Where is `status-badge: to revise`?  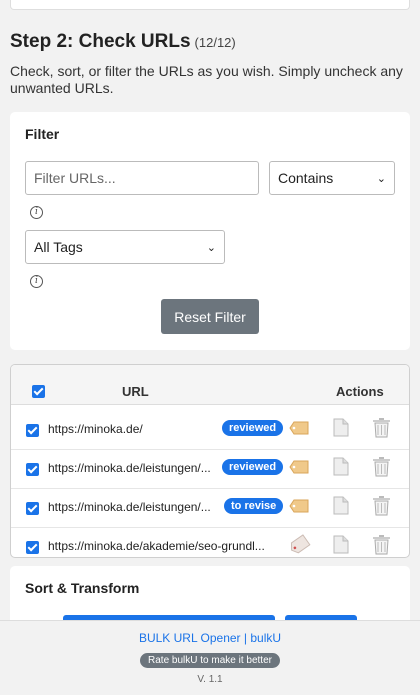
status-badge: to revise is located at coordinates (254, 506).